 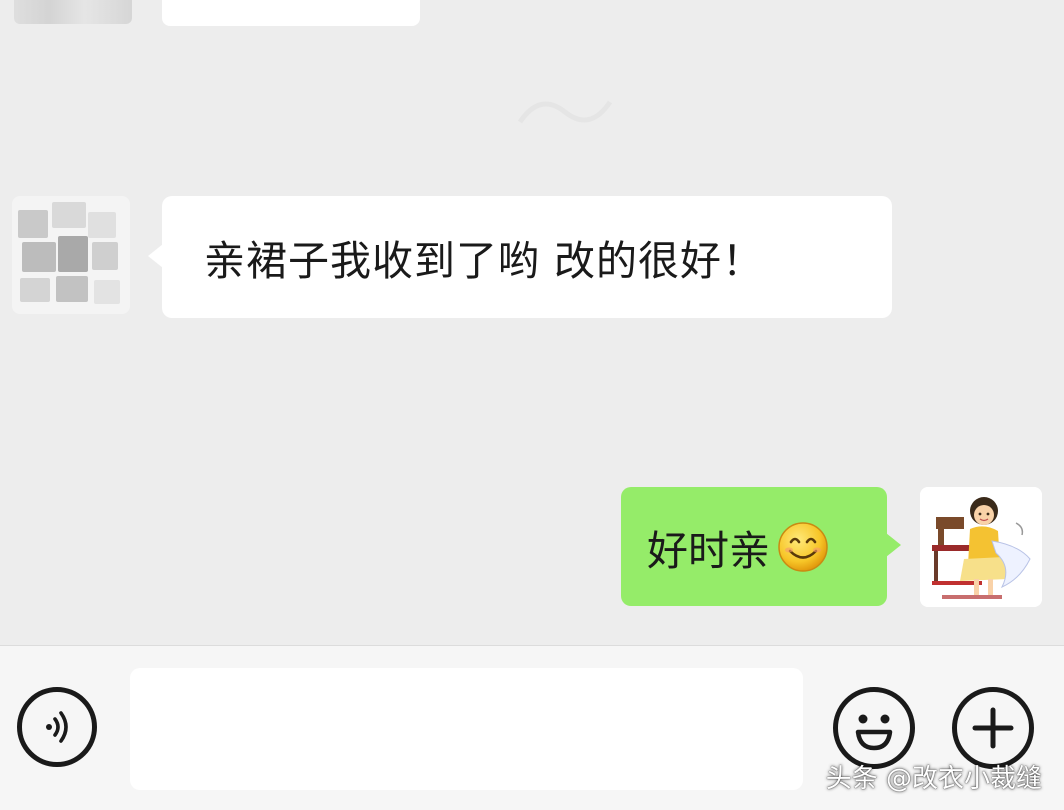 I want to click on voice-wave-icon, so click(x=57, y=727).